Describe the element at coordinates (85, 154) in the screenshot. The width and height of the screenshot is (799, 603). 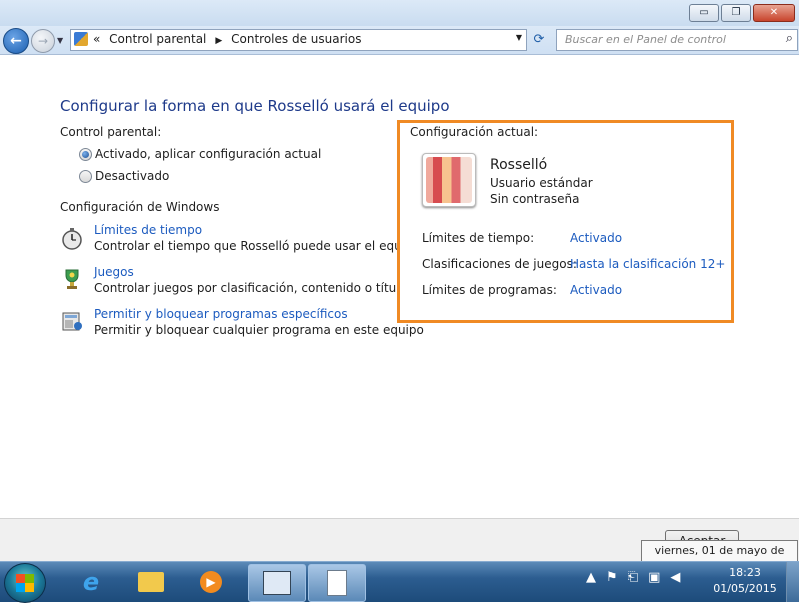
I see `radio-activated` at that location.